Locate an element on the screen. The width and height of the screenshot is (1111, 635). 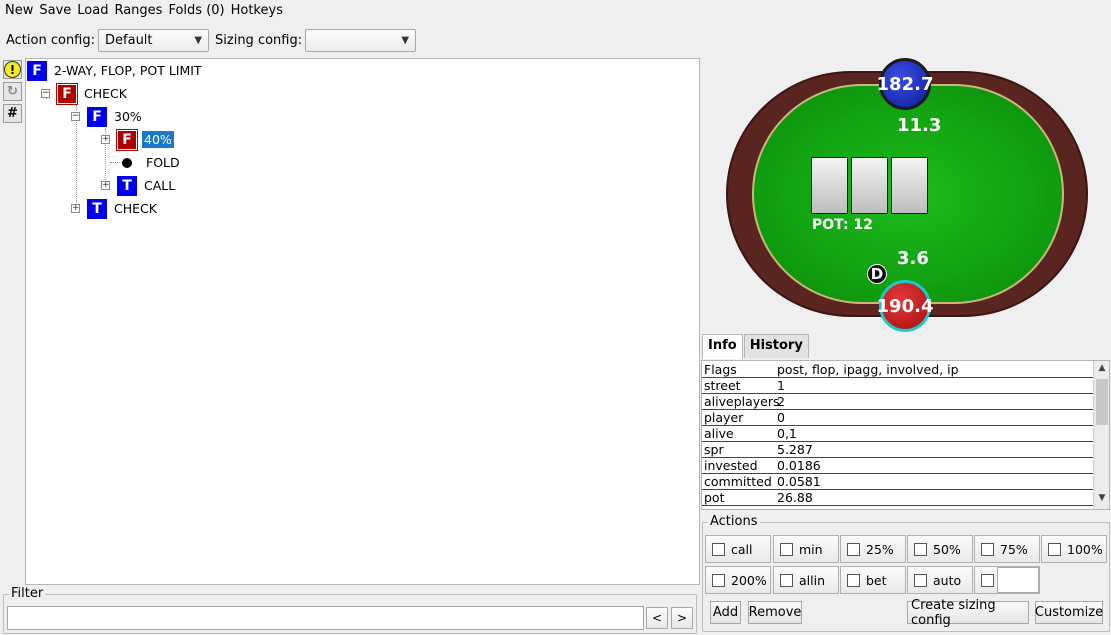
action-label: 100% is located at coordinates (1085, 549).